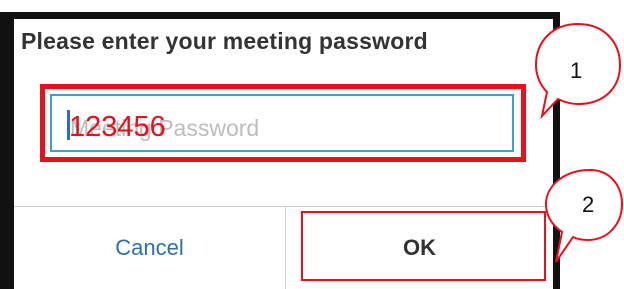 The height and width of the screenshot is (289, 624). What do you see at coordinates (224, 41) in the screenshot?
I see `dialog-title: Please enter your meeting password` at bounding box center [224, 41].